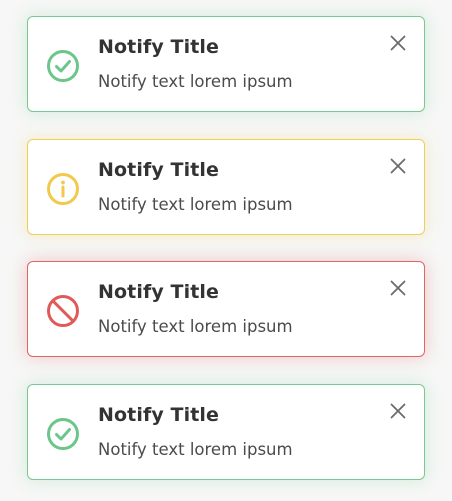 The height and width of the screenshot is (501, 452). What do you see at coordinates (63, 189) in the screenshot?
I see `info-circle-icon` at bounding box center [63, 189].